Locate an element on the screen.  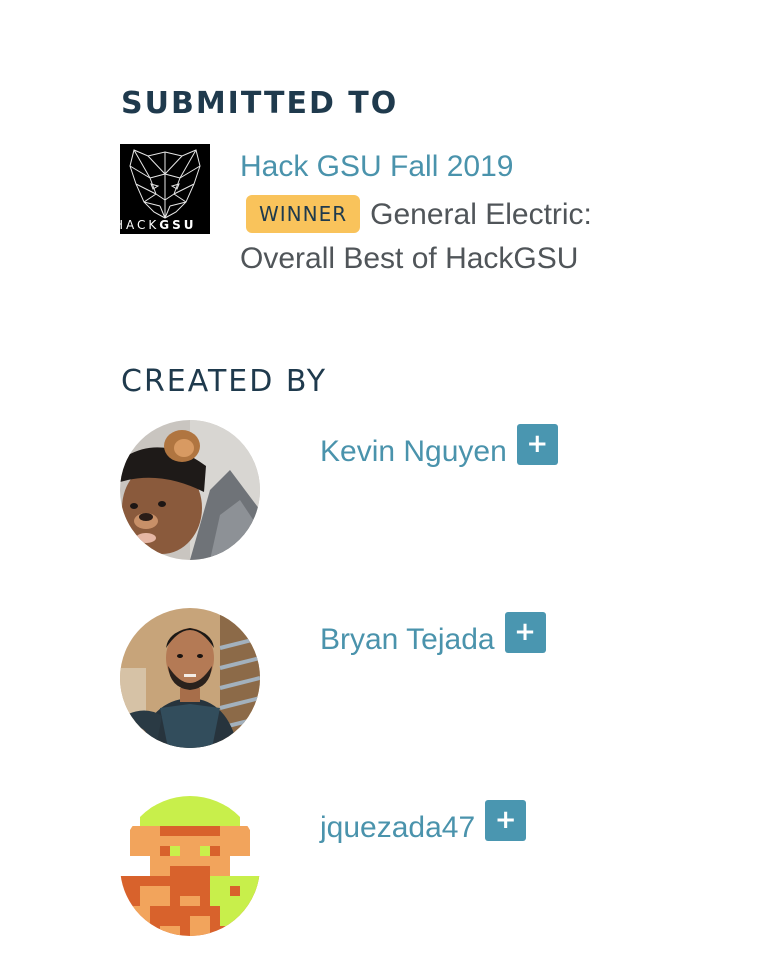
member-name-link: Kevin Nguyen + is located at coordinates (439, 447).